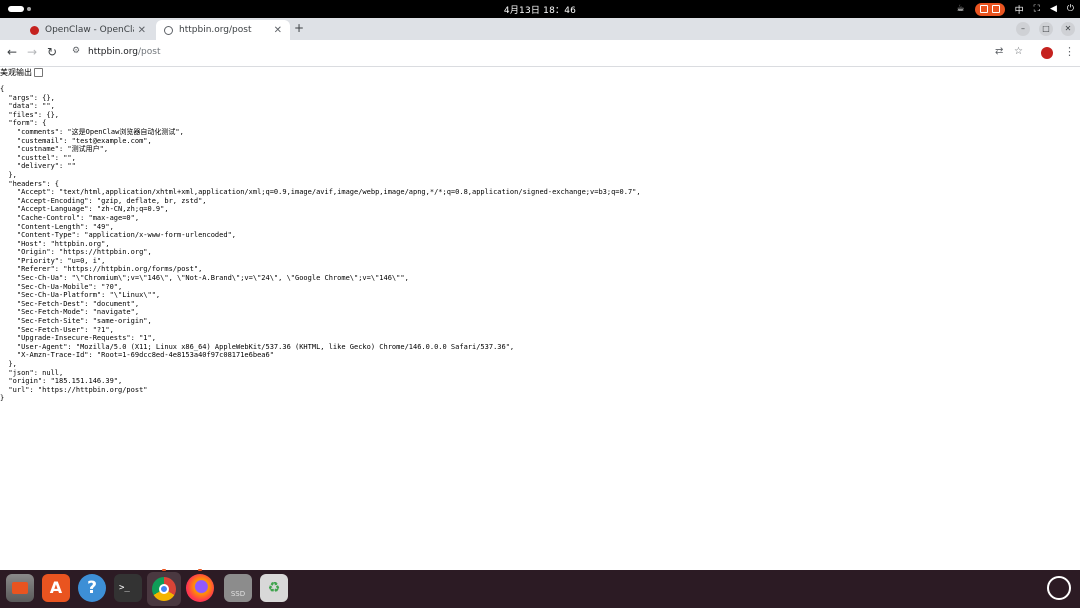 Image resolution: width=1080 pixels, height=614 pixels. I want to click on address-bar: ⚙ httpbin.org/post, so click(526, 52).